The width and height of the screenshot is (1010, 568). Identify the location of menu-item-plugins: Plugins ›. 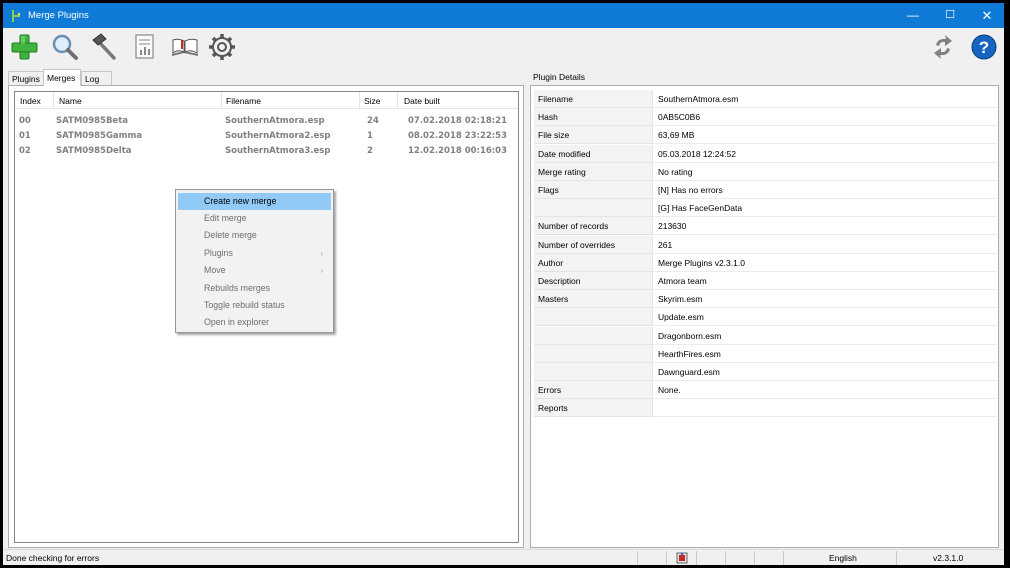
(254, 253).